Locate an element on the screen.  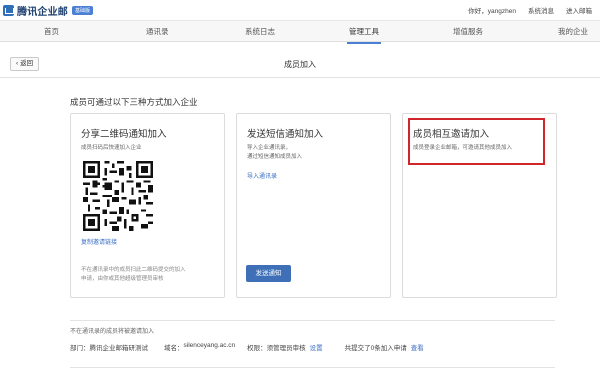
nav-item-home: 首页 is located at coordinates (51, 31).